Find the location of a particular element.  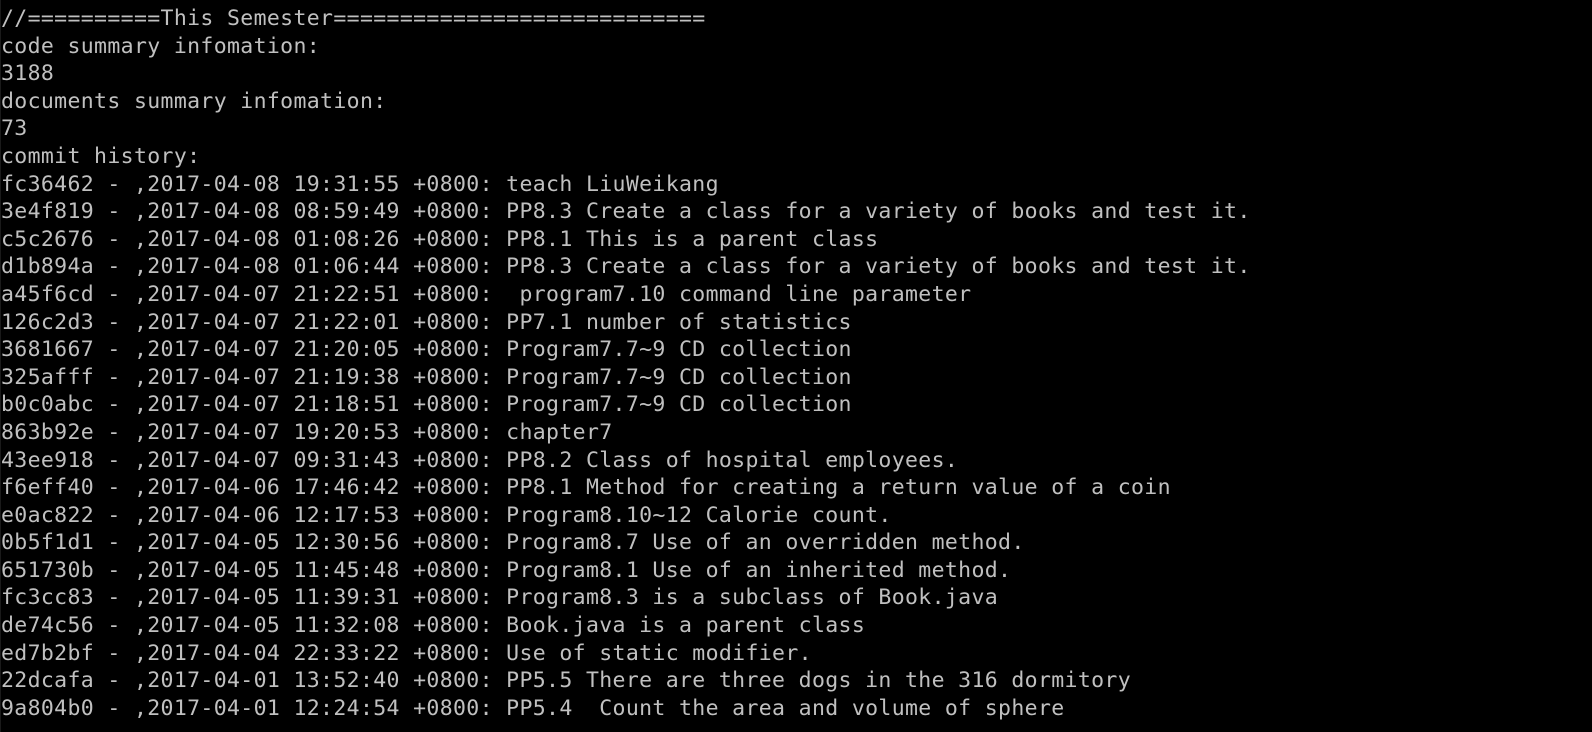

window-left-edge is located at coordinates (0, 366).